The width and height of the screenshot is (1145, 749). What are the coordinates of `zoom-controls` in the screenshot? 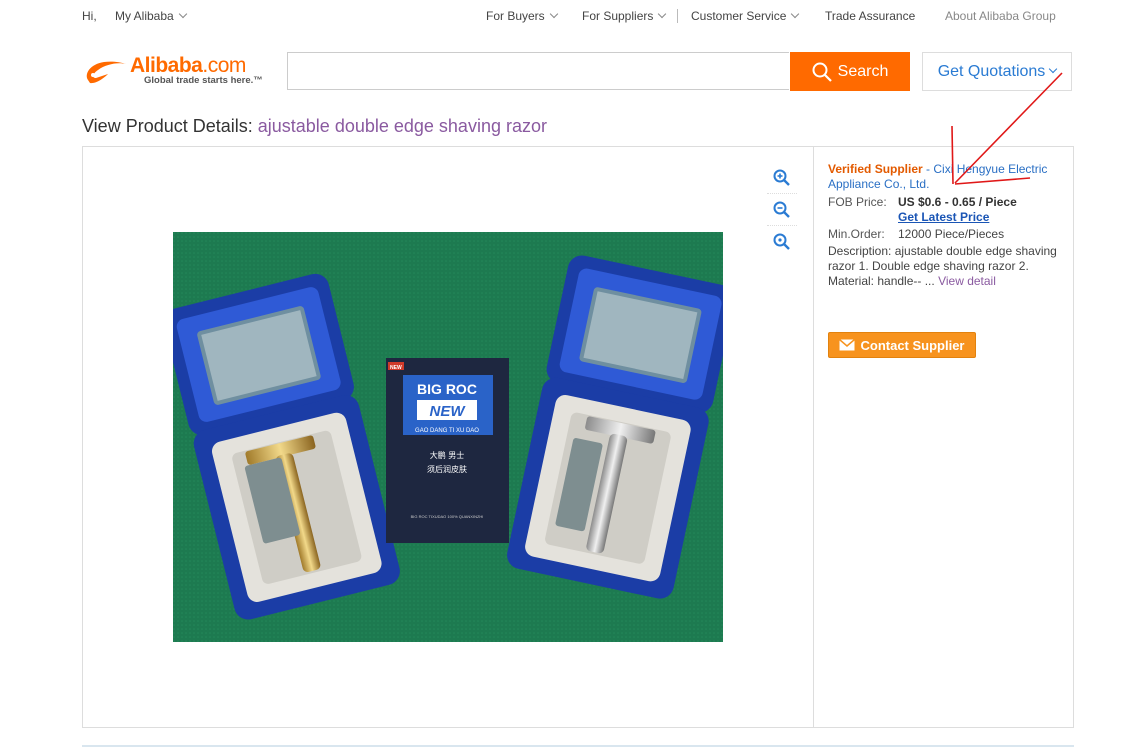 It's located at (784, 210).